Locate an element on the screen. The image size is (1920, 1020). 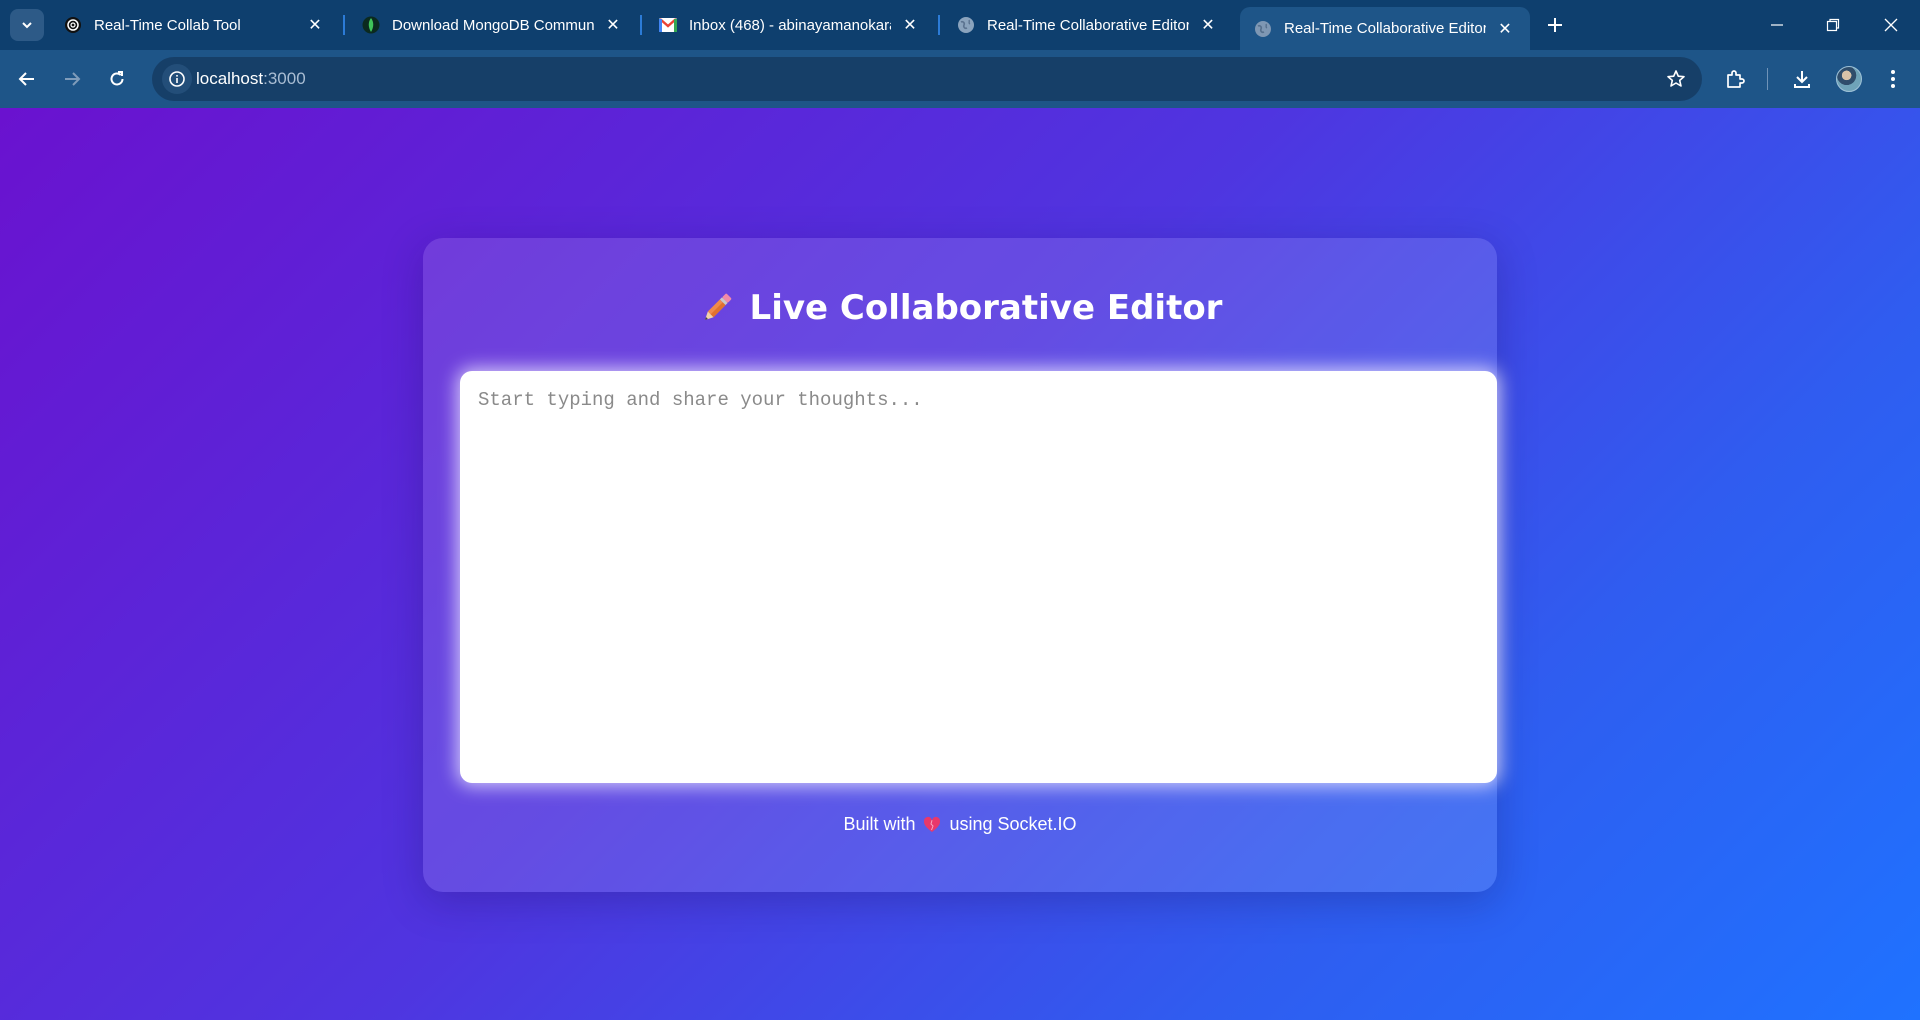
tab-title: Inbox (468) - abinayamanokarar is located at coordinates (790, 25).